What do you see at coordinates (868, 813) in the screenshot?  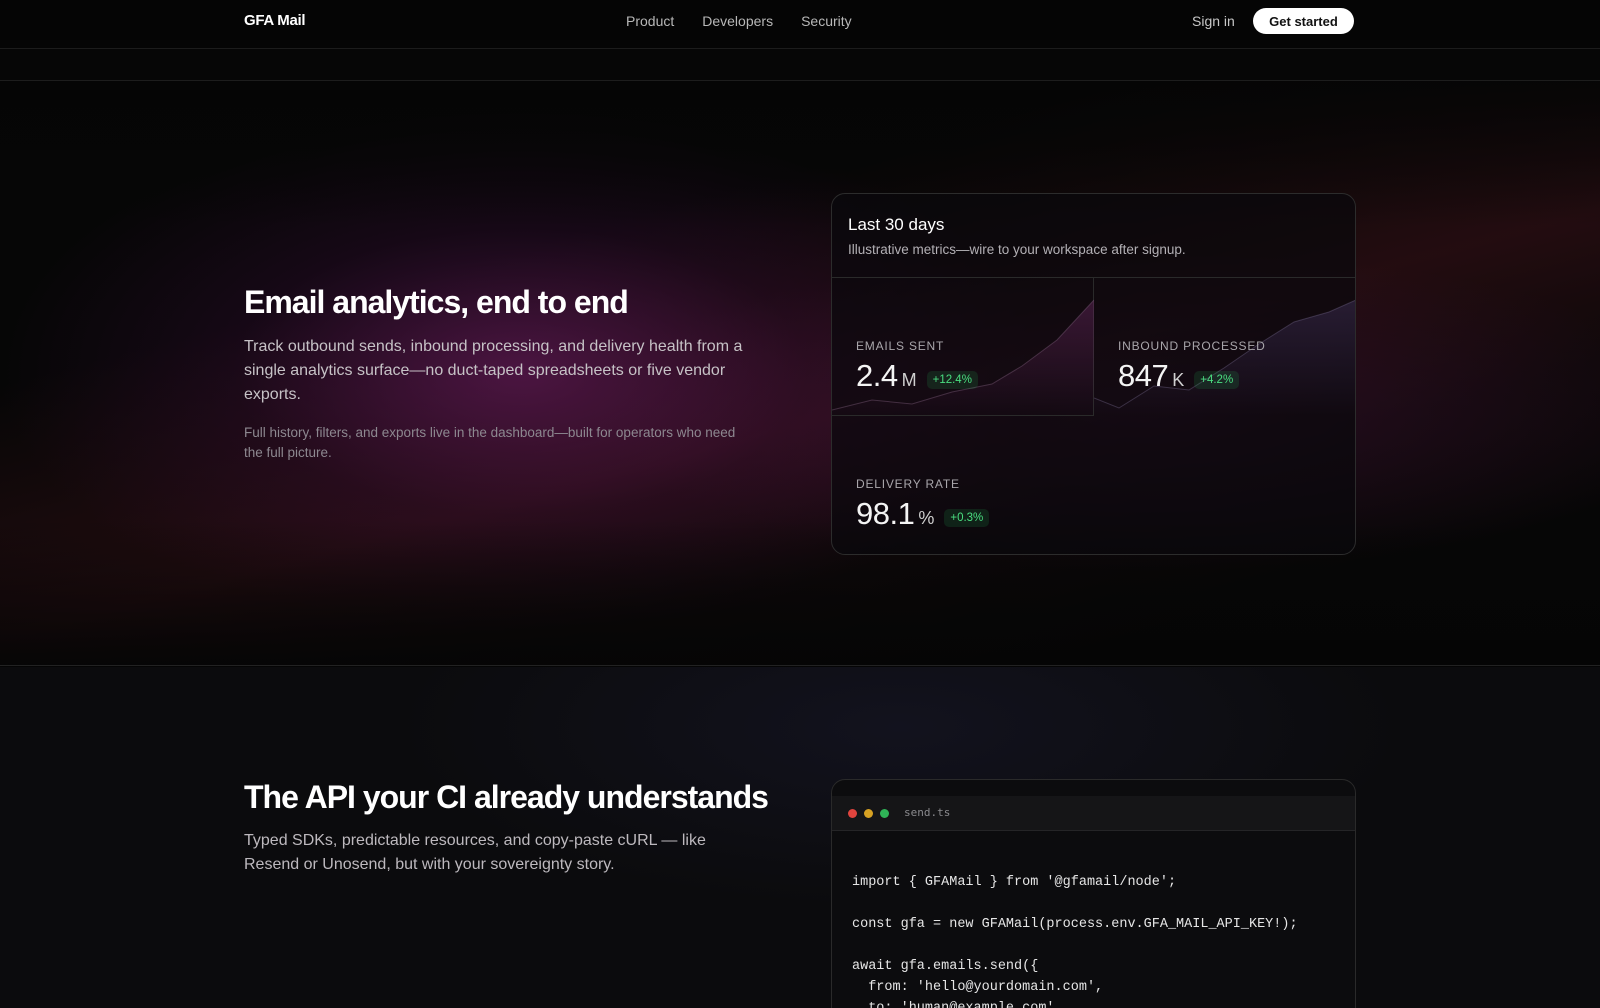 I see `window-minimize-dot-icon` at bounding box center [868, 813].